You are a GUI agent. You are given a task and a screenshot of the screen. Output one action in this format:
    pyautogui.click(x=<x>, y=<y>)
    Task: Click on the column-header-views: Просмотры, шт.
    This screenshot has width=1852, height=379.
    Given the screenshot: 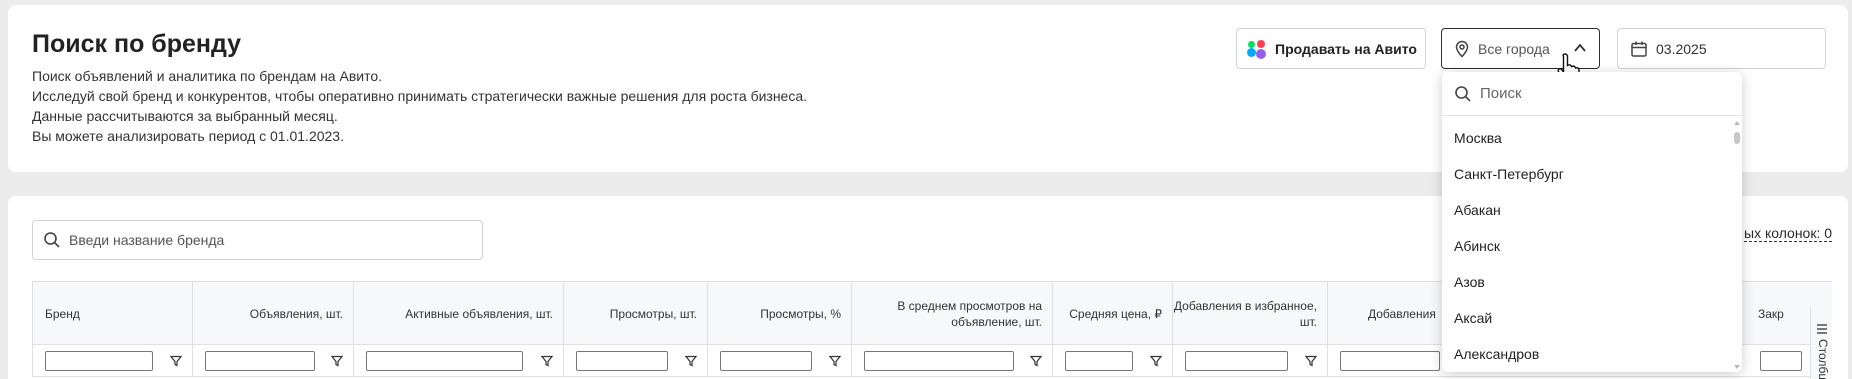 What is the action you would take?
    pyautogui.click(x=636, y=313)
    